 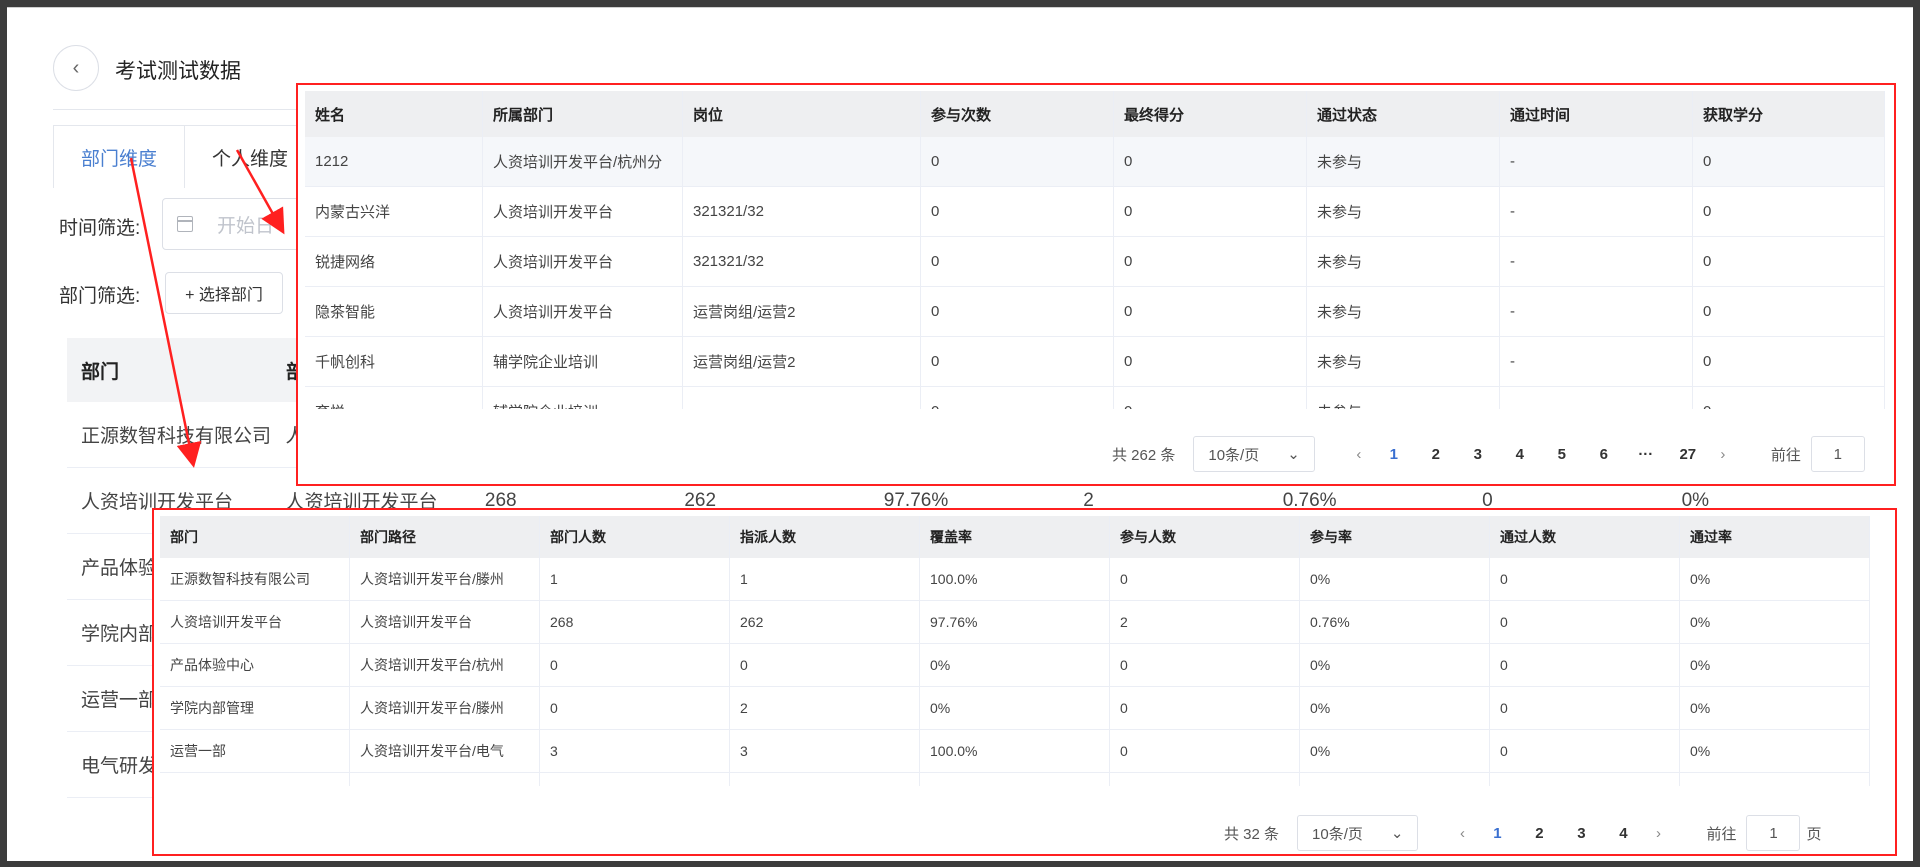 I want to click on arrow-to-personal-table, so click(x=260, y=192).